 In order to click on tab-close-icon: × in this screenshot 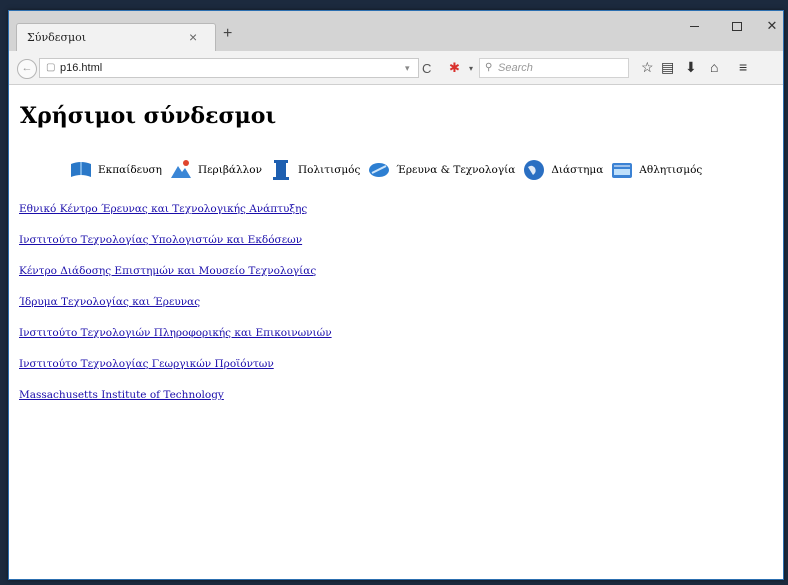, I will do `click(193, 37)`.